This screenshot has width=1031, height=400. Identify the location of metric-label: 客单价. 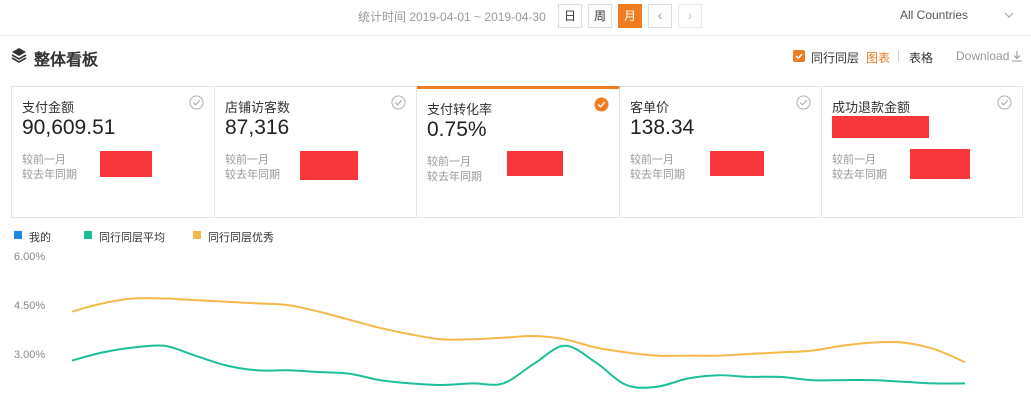
(650, 107).